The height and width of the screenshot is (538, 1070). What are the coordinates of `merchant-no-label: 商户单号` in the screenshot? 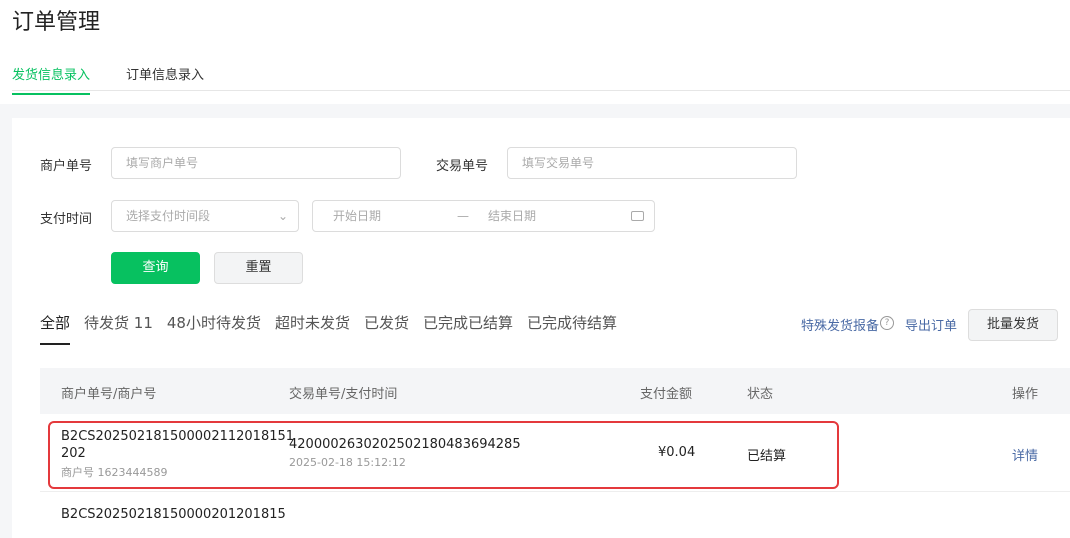 It's located at (66, 166).